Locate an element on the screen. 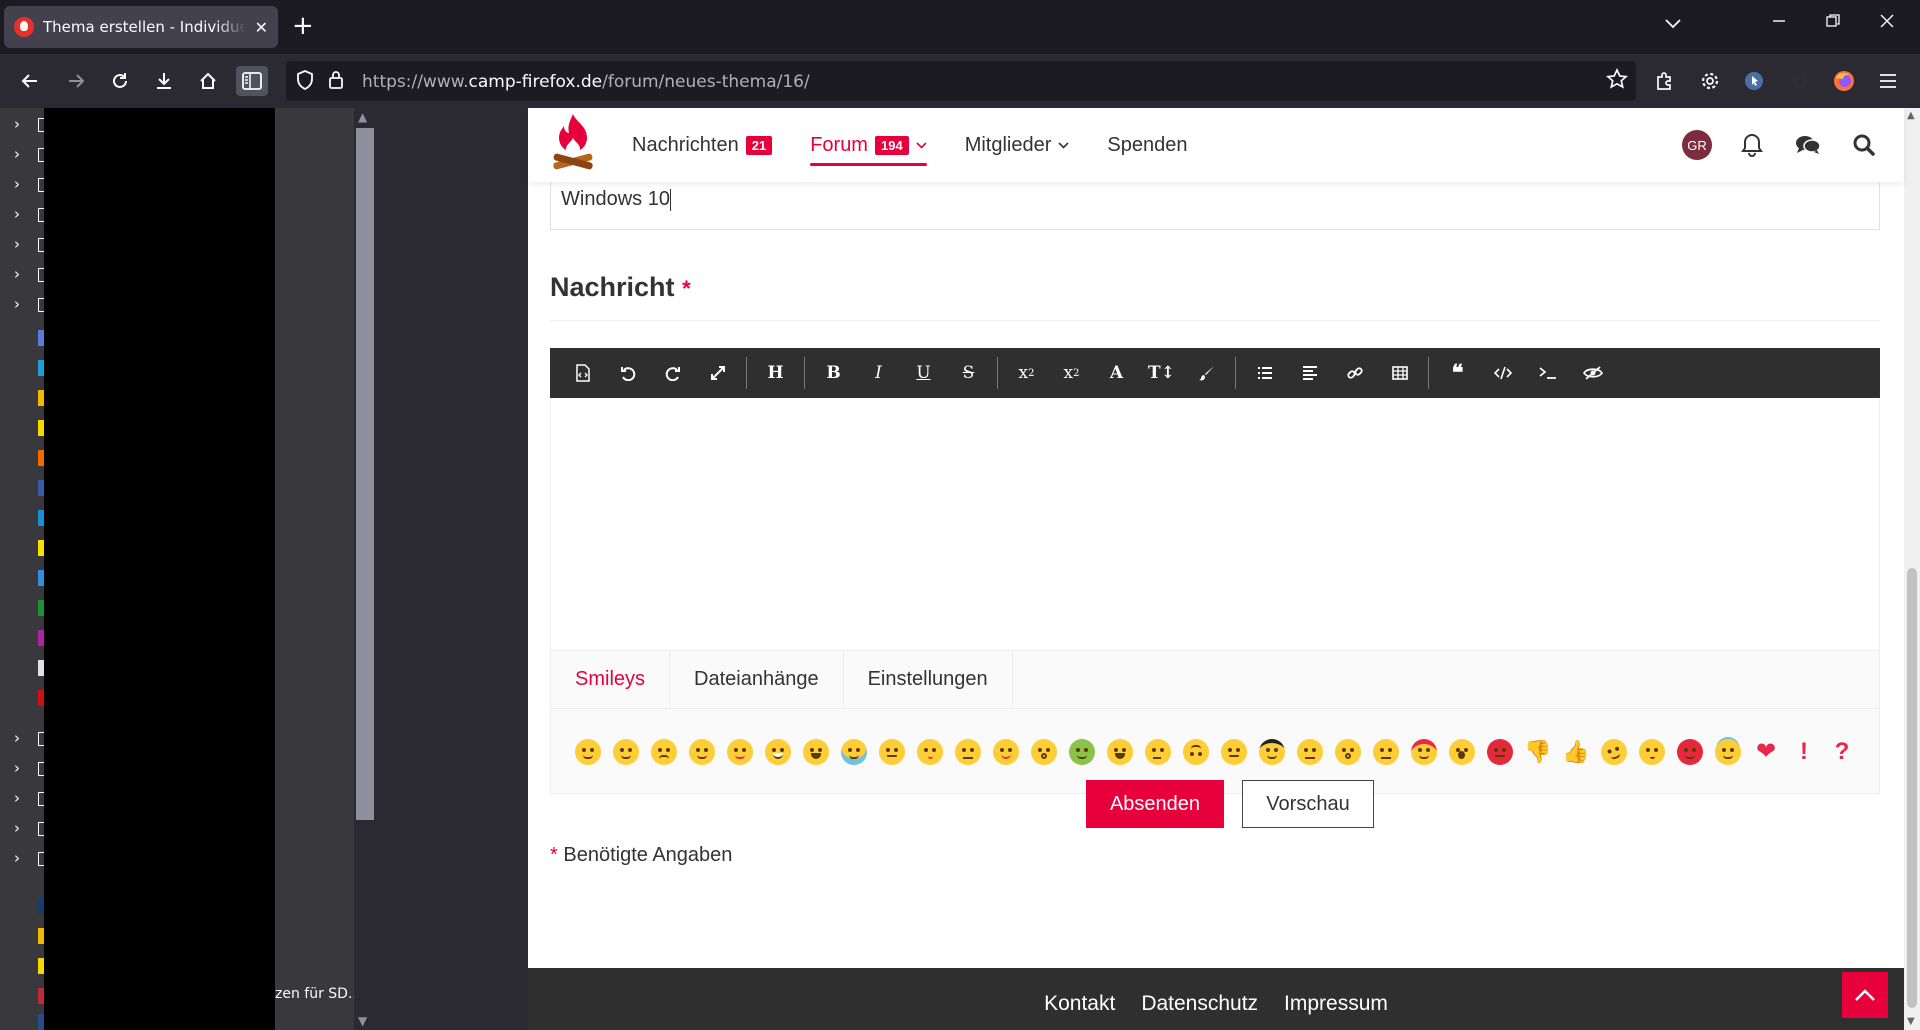  whistle-smiley-icon is located at coordinates (1652, 752).